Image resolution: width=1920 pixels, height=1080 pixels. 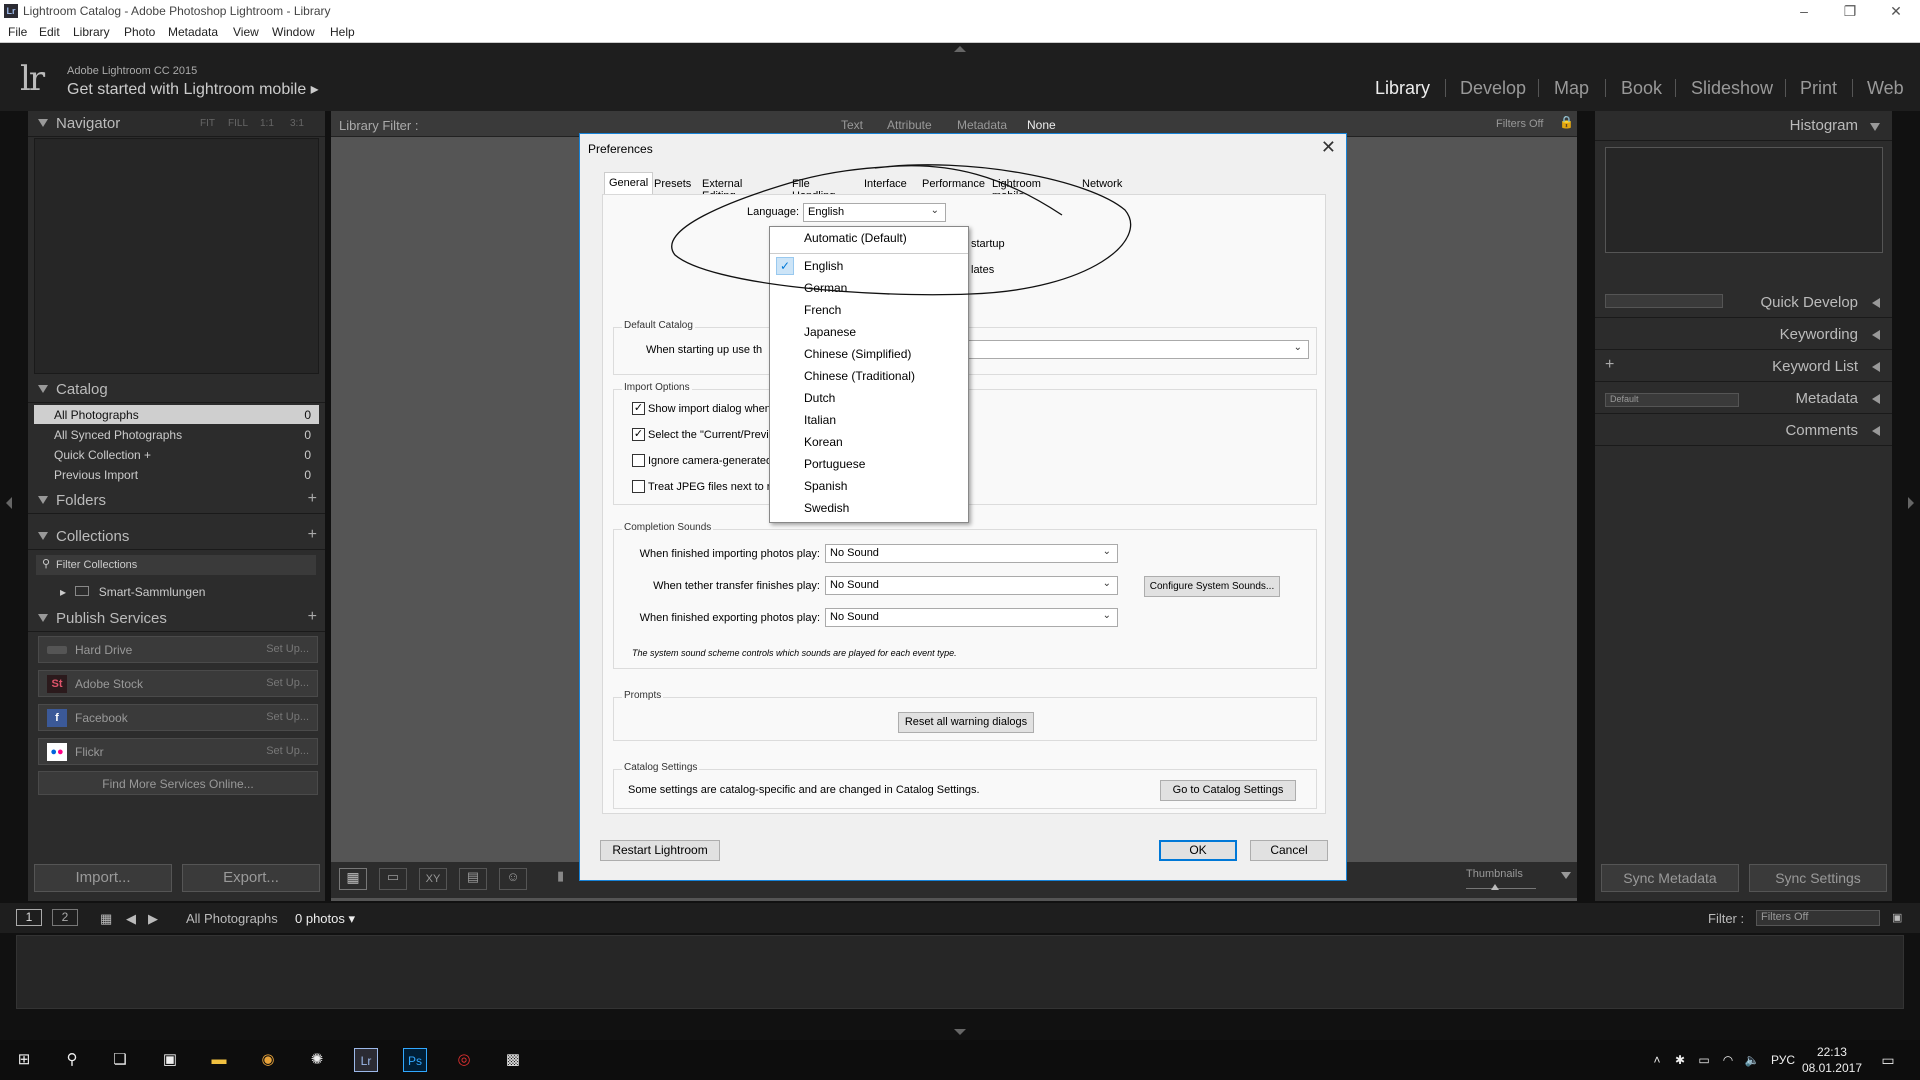 What do you see at coordinates (1818, 88) in the screenshot?
I see `module-print: Print` at bounding box center [1818, 88].